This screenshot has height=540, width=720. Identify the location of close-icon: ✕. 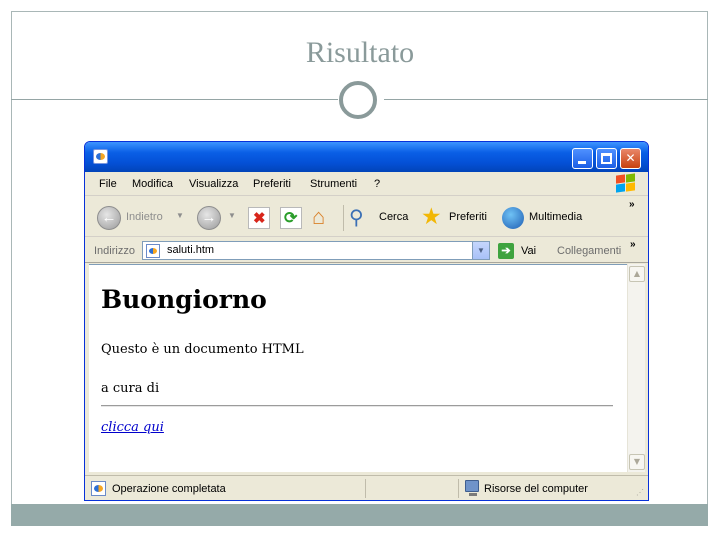
(630, 158).